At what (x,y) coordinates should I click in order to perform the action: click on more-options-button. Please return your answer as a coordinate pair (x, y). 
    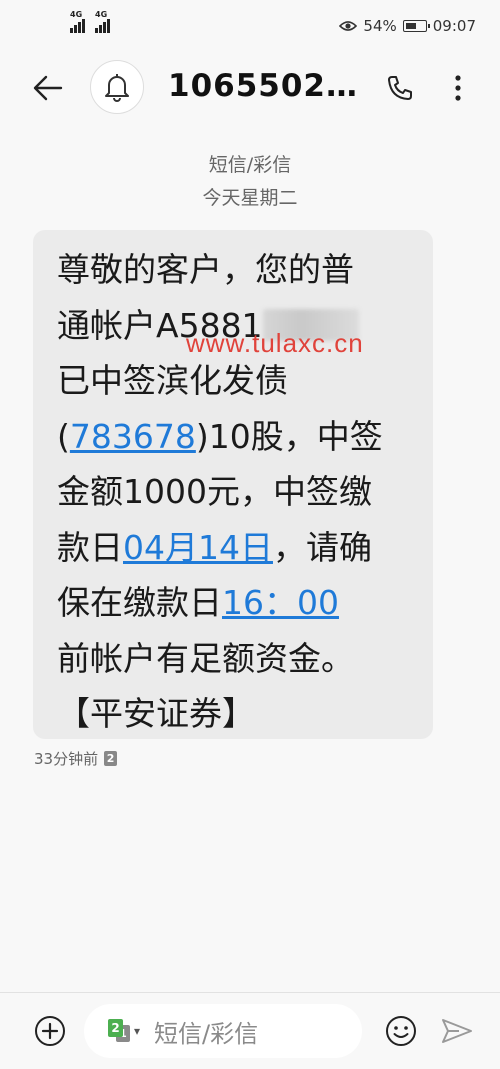
    Looking at the image, I should click on (458, 88).